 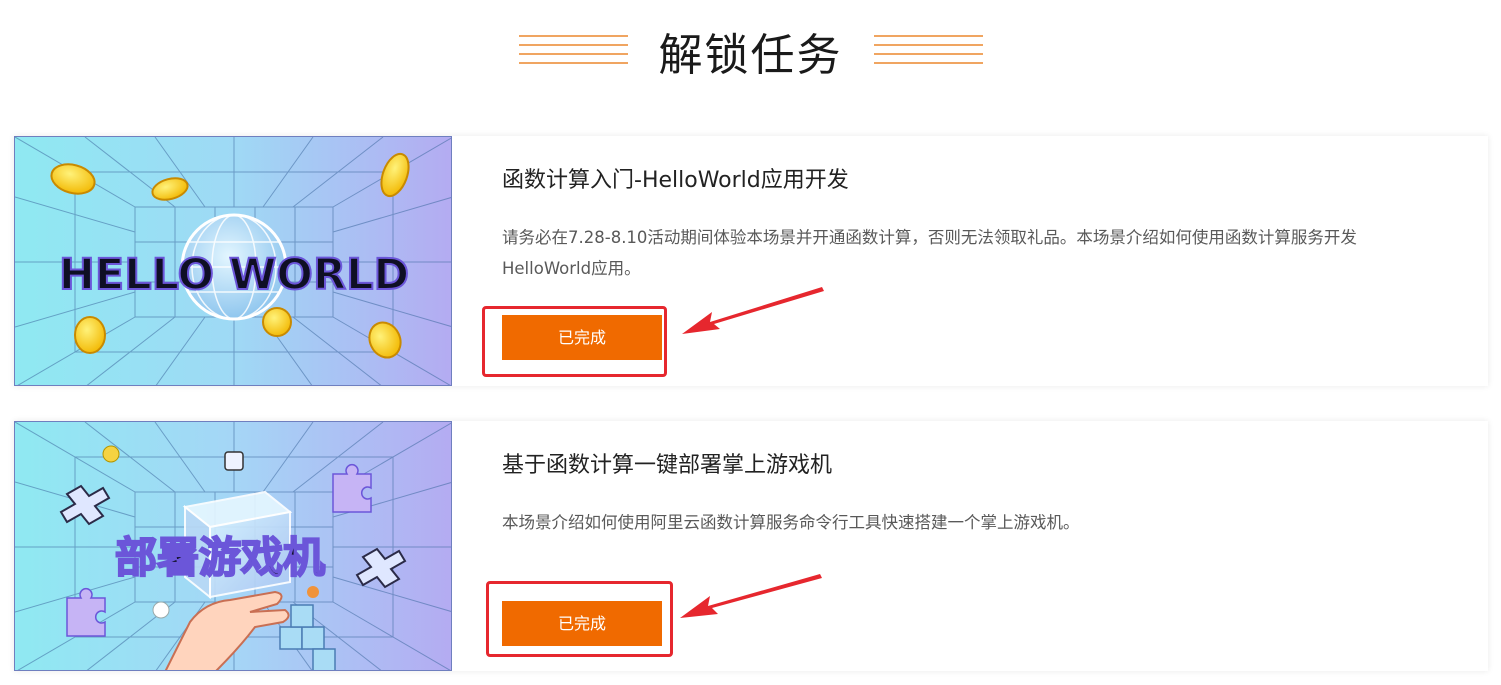 I want to click on task-title: 函数计算入门-HelloWorld应用开发, so click(x=675, y=180).